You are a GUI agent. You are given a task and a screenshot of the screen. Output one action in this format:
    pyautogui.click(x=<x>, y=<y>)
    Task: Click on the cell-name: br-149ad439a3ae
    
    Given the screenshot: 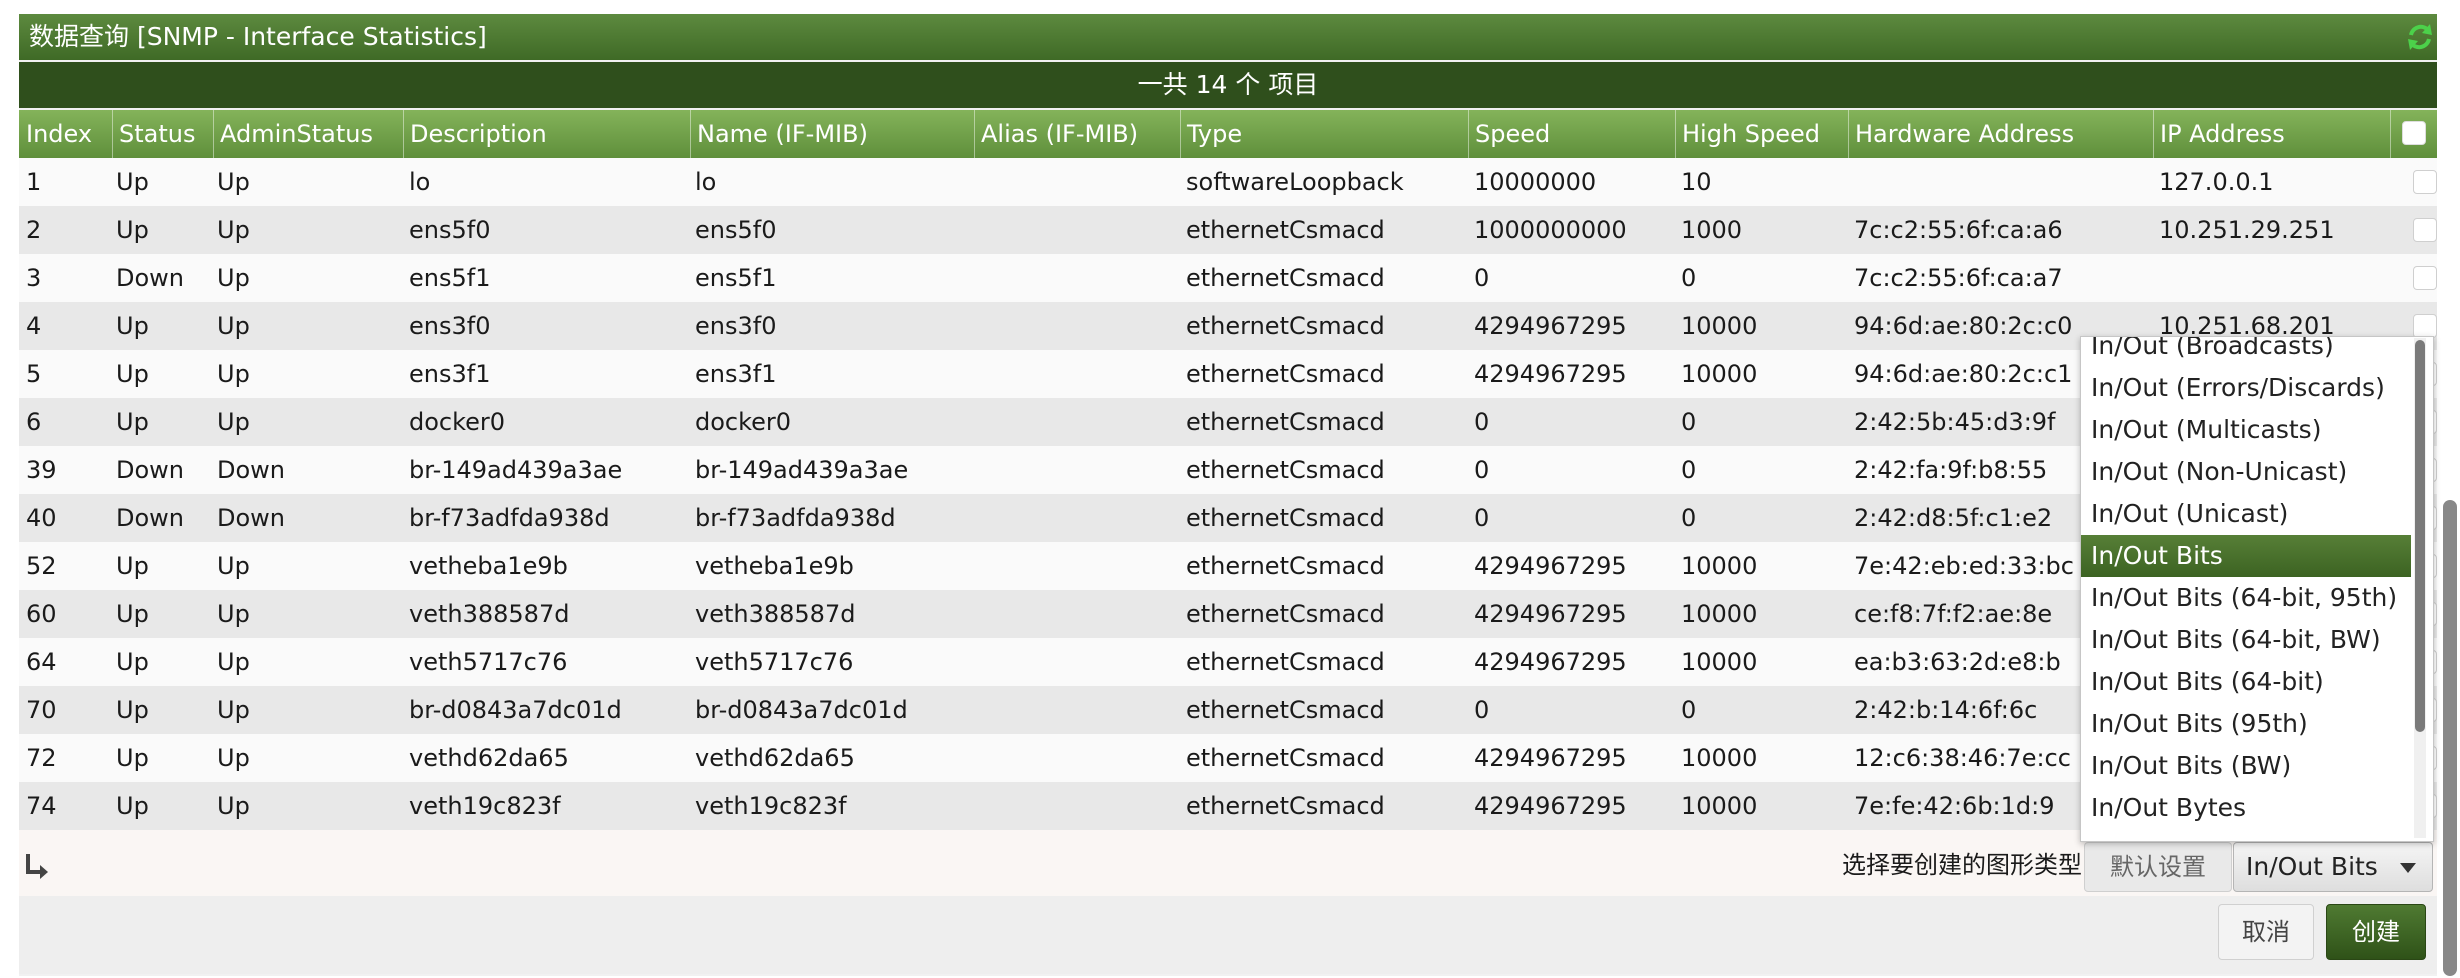 What is the action you would take?
    pyautogui.click(x=802, y=470)
    